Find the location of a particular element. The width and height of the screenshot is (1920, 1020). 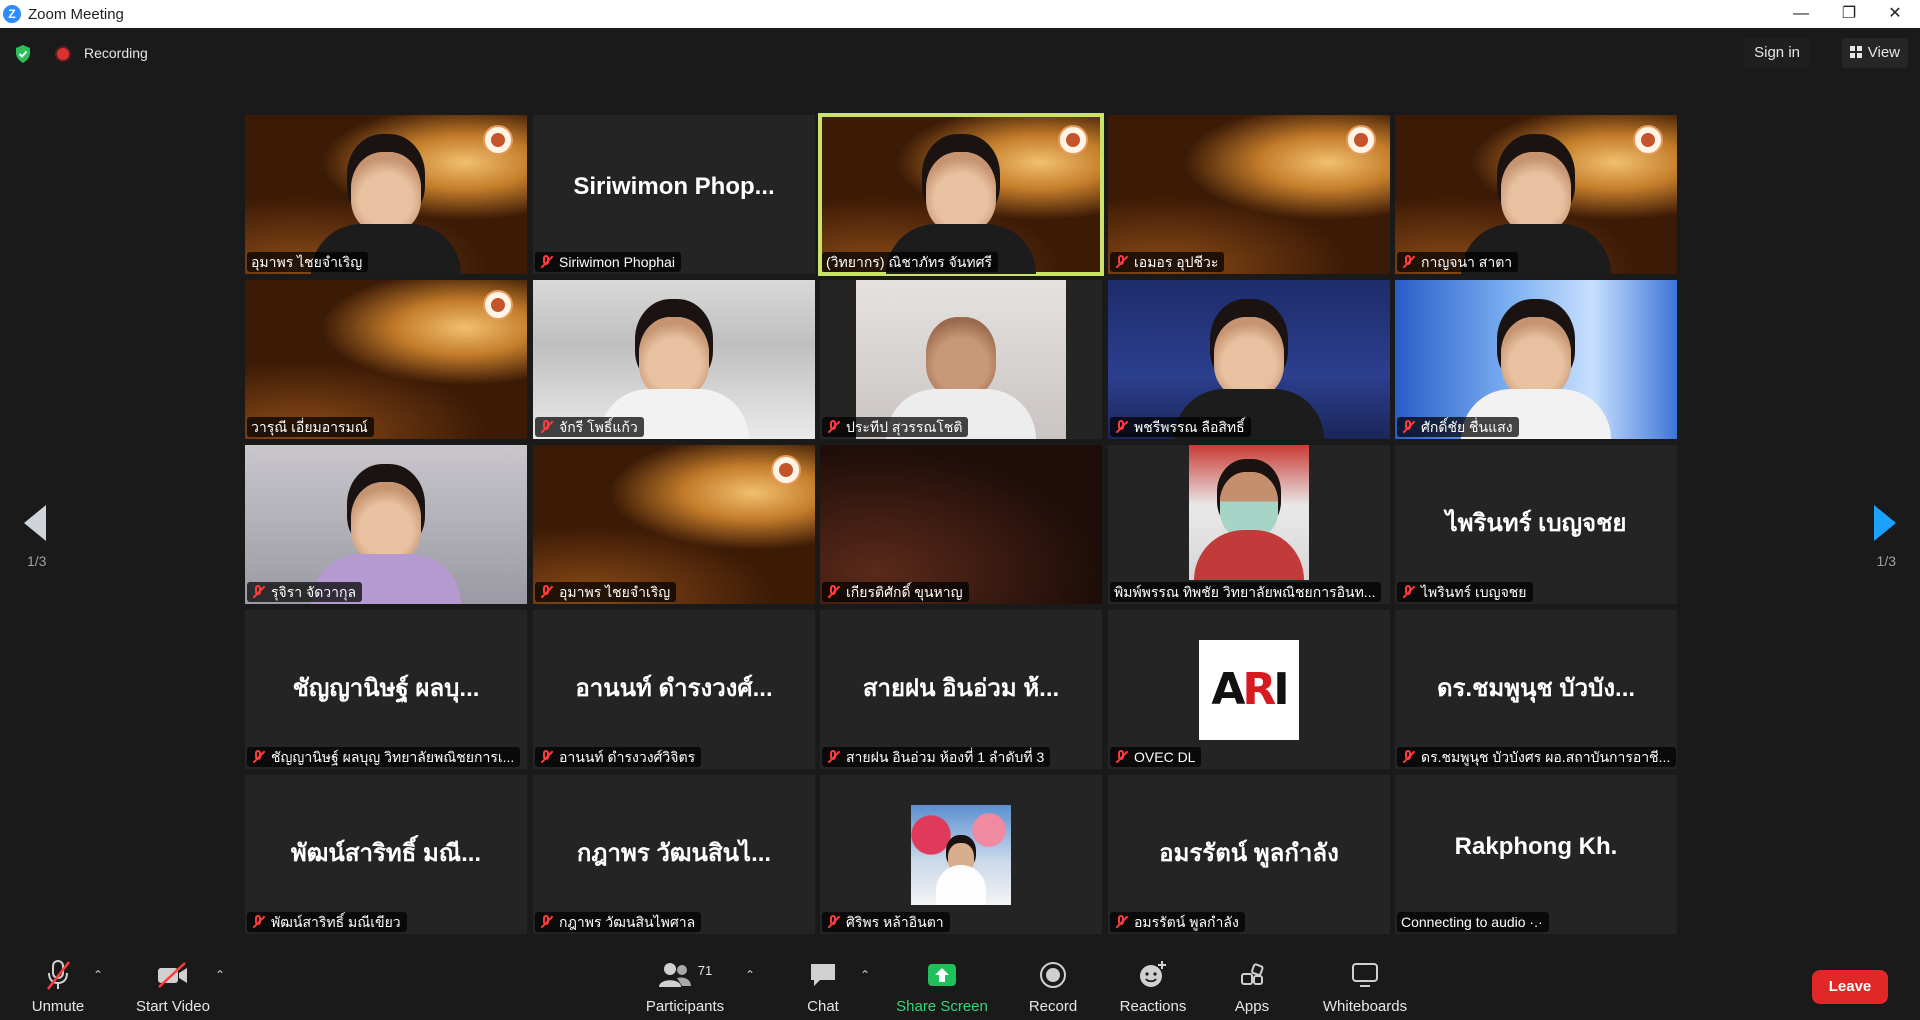

shield-icon is located at coordinates (23, 54).